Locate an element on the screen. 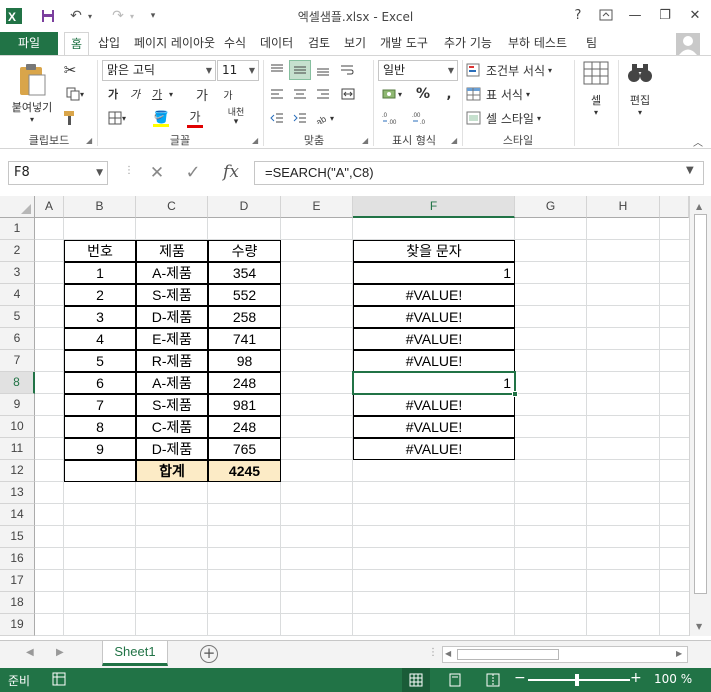  expand-formula-bar-icon: ▼ is located at coordinates (690, 170).